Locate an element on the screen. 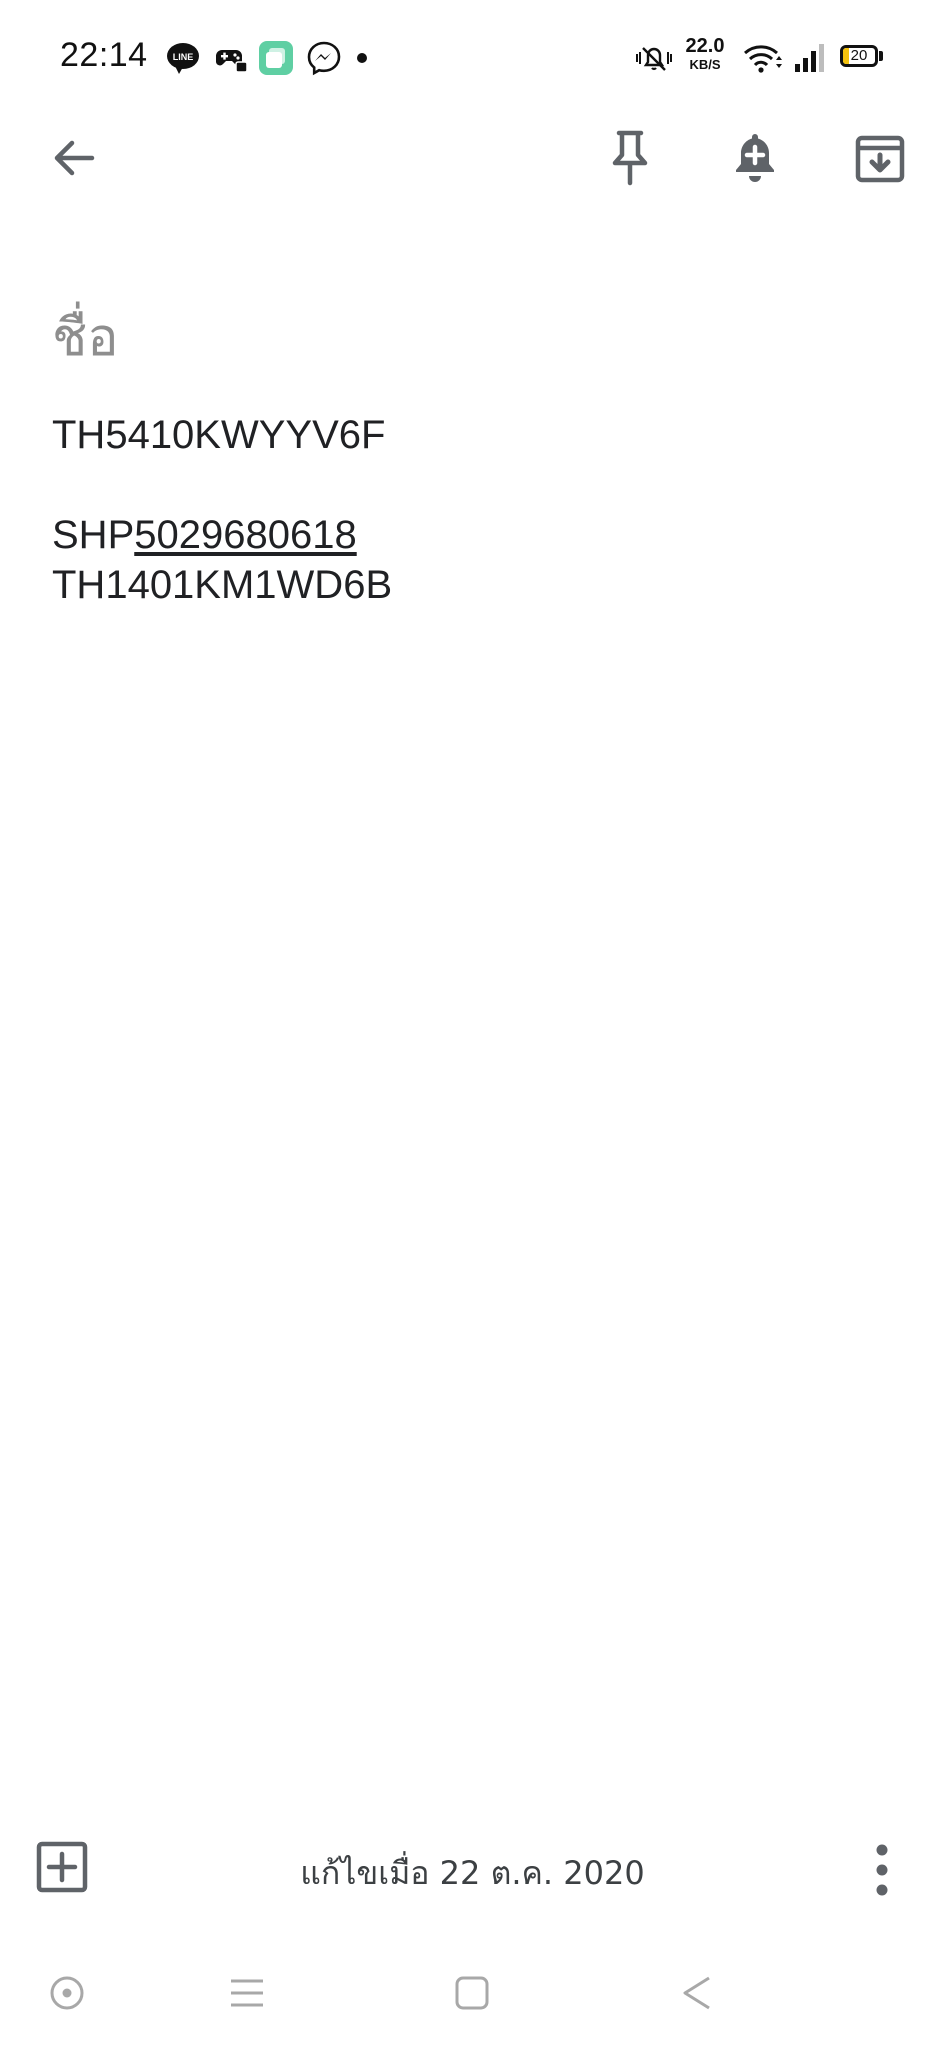  battery-level: 20 is located at coordinates (859, 55).